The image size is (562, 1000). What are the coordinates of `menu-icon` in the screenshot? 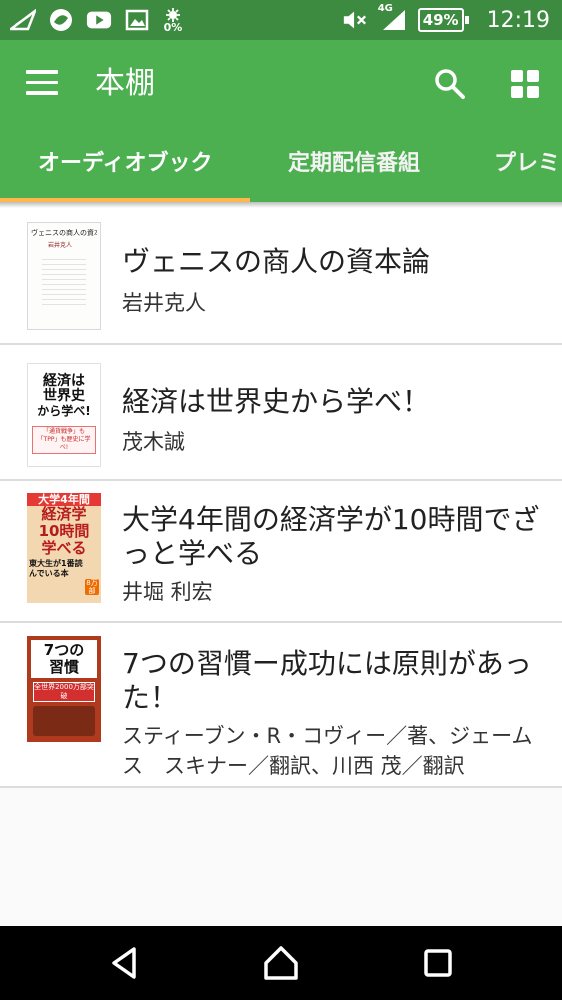 It's located at (43, 84).